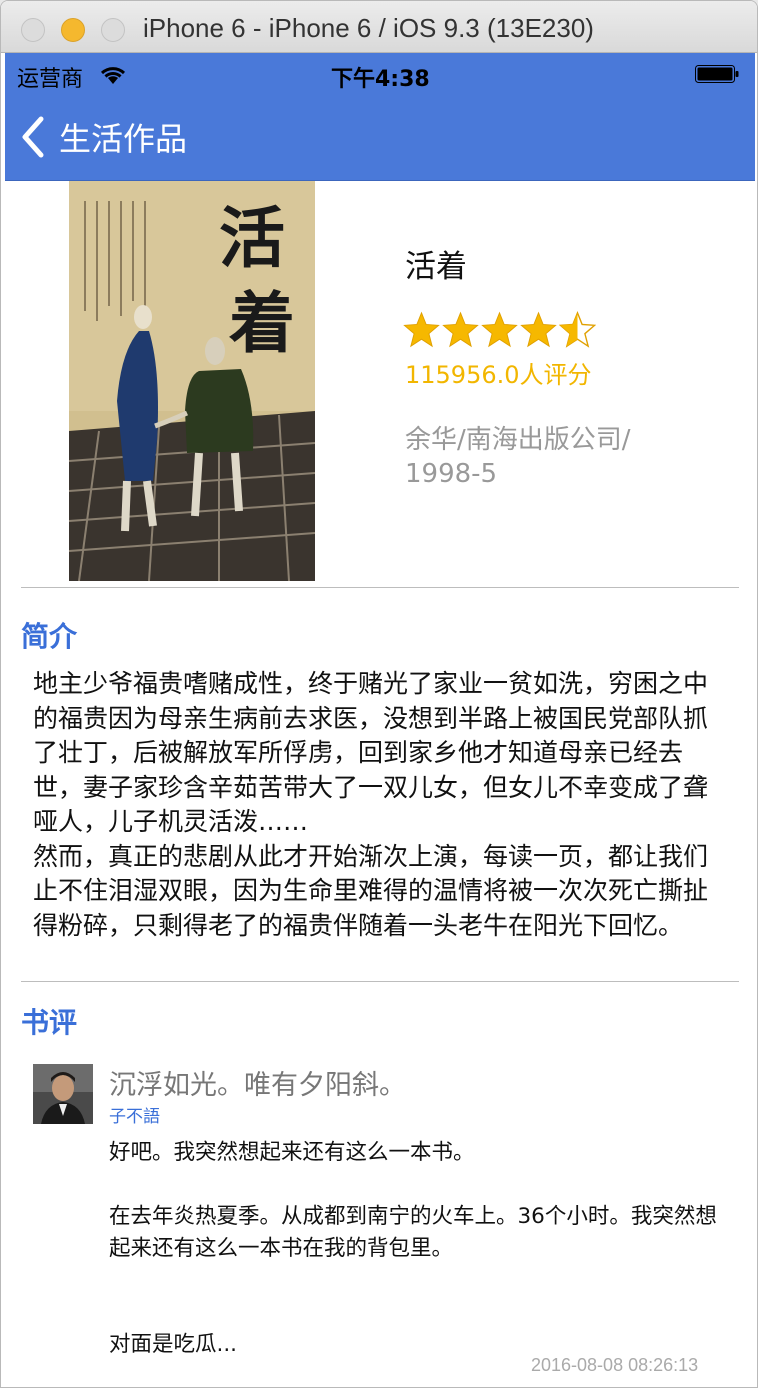 Image resolution: width=758 pixels, height=1388 pixels. I want to click on cover-title-char-2: 着, so click(262, 323).